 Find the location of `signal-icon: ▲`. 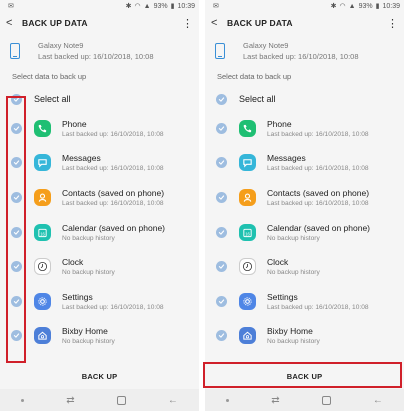

signal-icon: ▲ is located at coordinates (147, 6).